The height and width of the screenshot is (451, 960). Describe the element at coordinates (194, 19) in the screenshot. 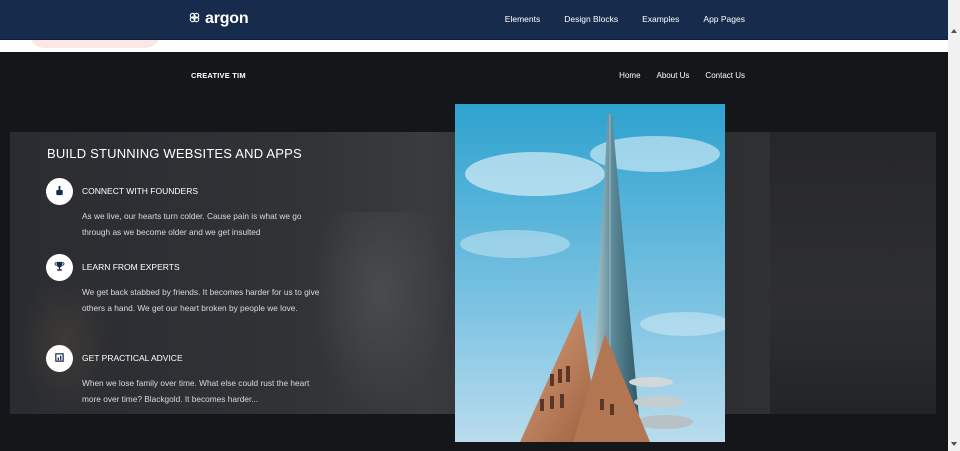

I see `argon-logo-icon` at that location.